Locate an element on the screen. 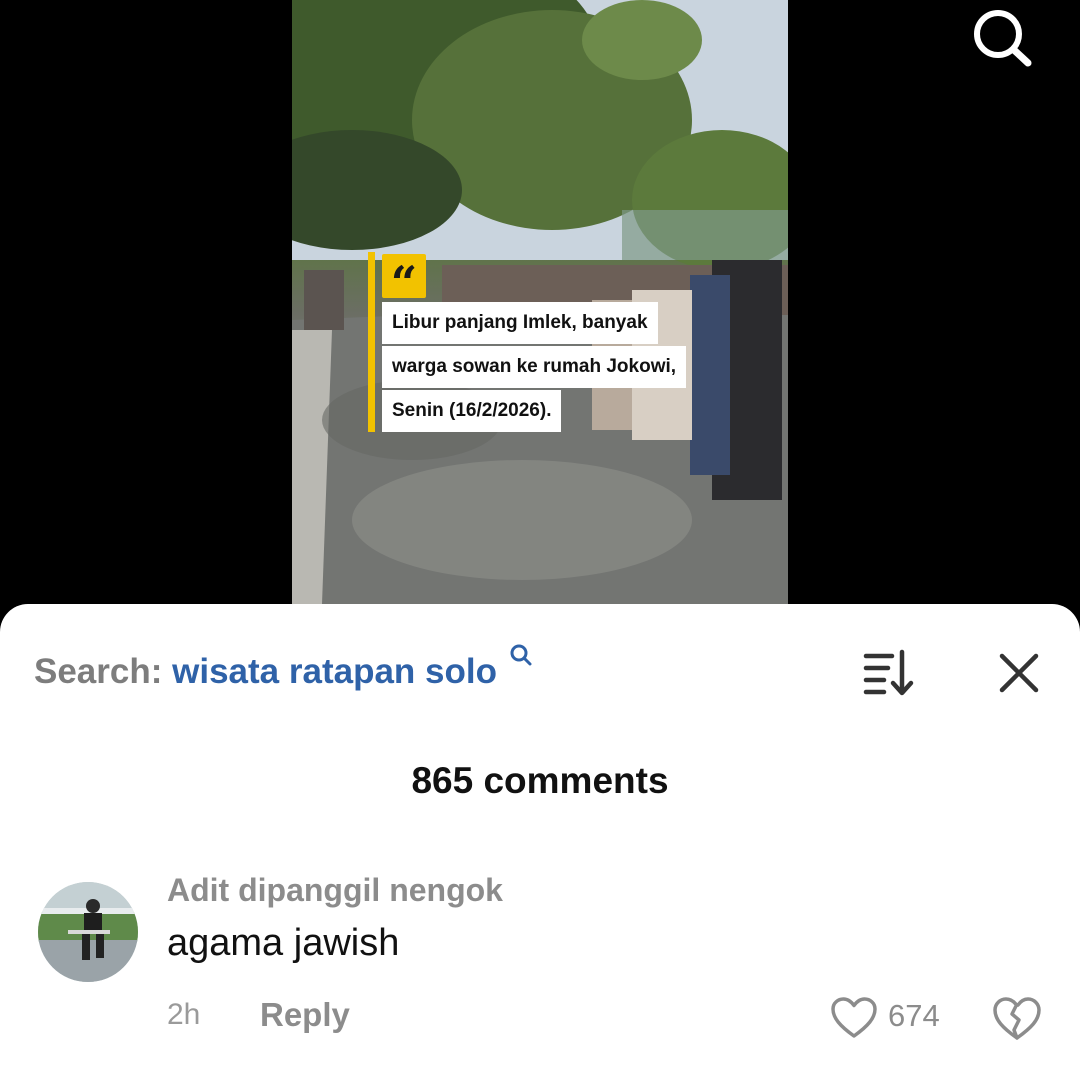  close-icon is located at coordinates (1019, 673).